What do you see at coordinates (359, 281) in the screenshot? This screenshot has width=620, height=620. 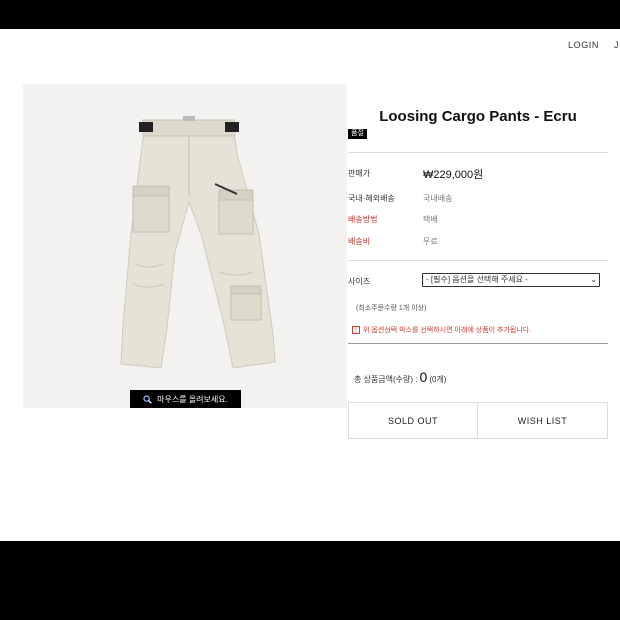 I see `size-label: 사이즈` at bounding box center [359, 281].